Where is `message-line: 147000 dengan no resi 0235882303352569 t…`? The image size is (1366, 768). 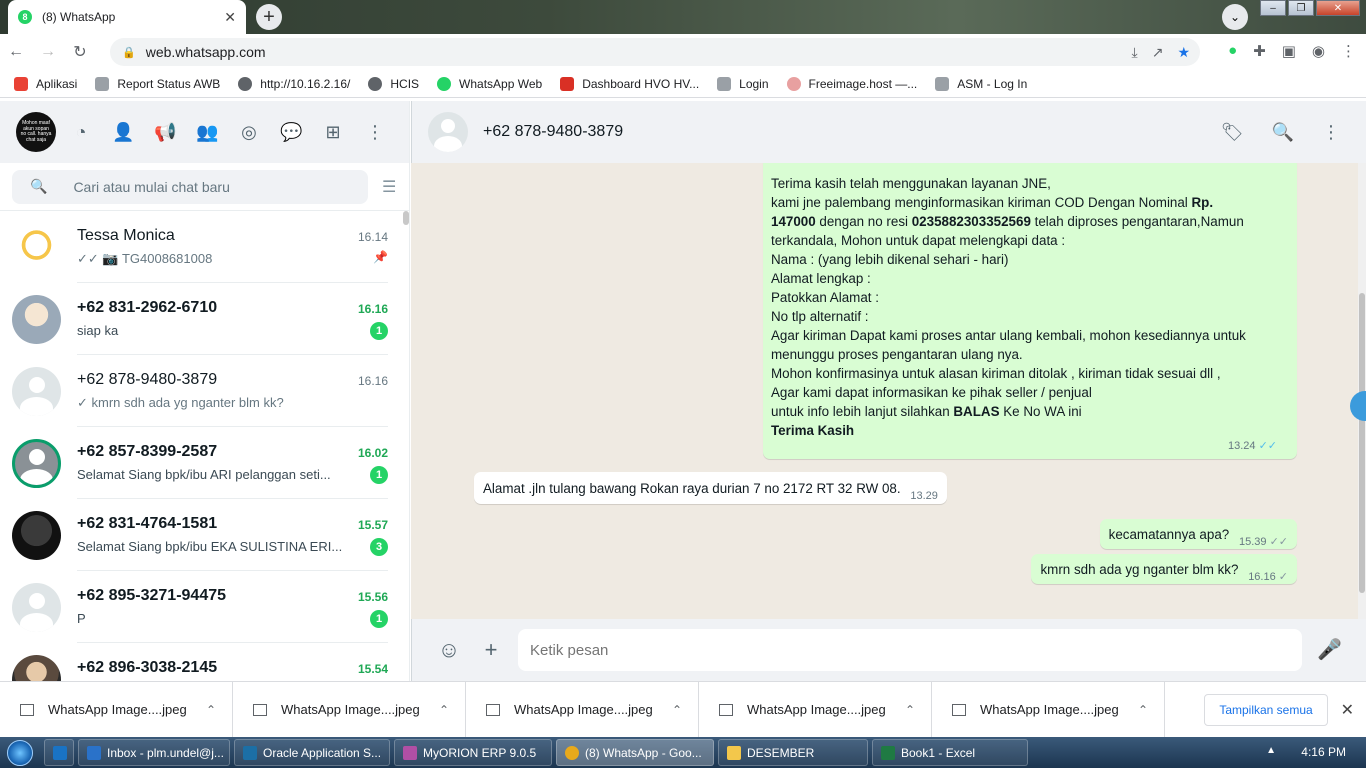
message-line: 147000 dengan no resi 0235882303352569 t… is located at coordinates (1029, 221).